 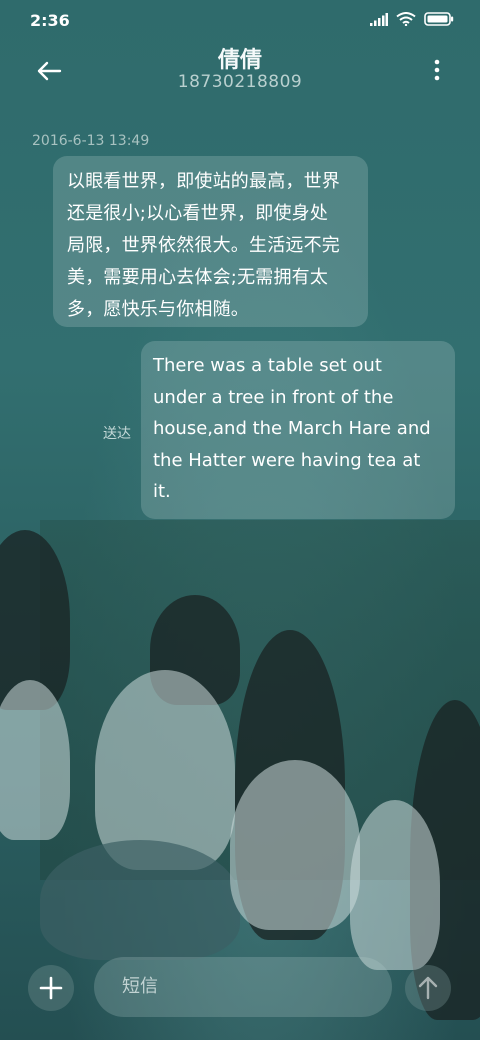 What do you see at coordinates (203, 181) in the screenshot?
I see `message-line: 以眼看世界，即使站的最高，世界` at bounding box center [203, 181].